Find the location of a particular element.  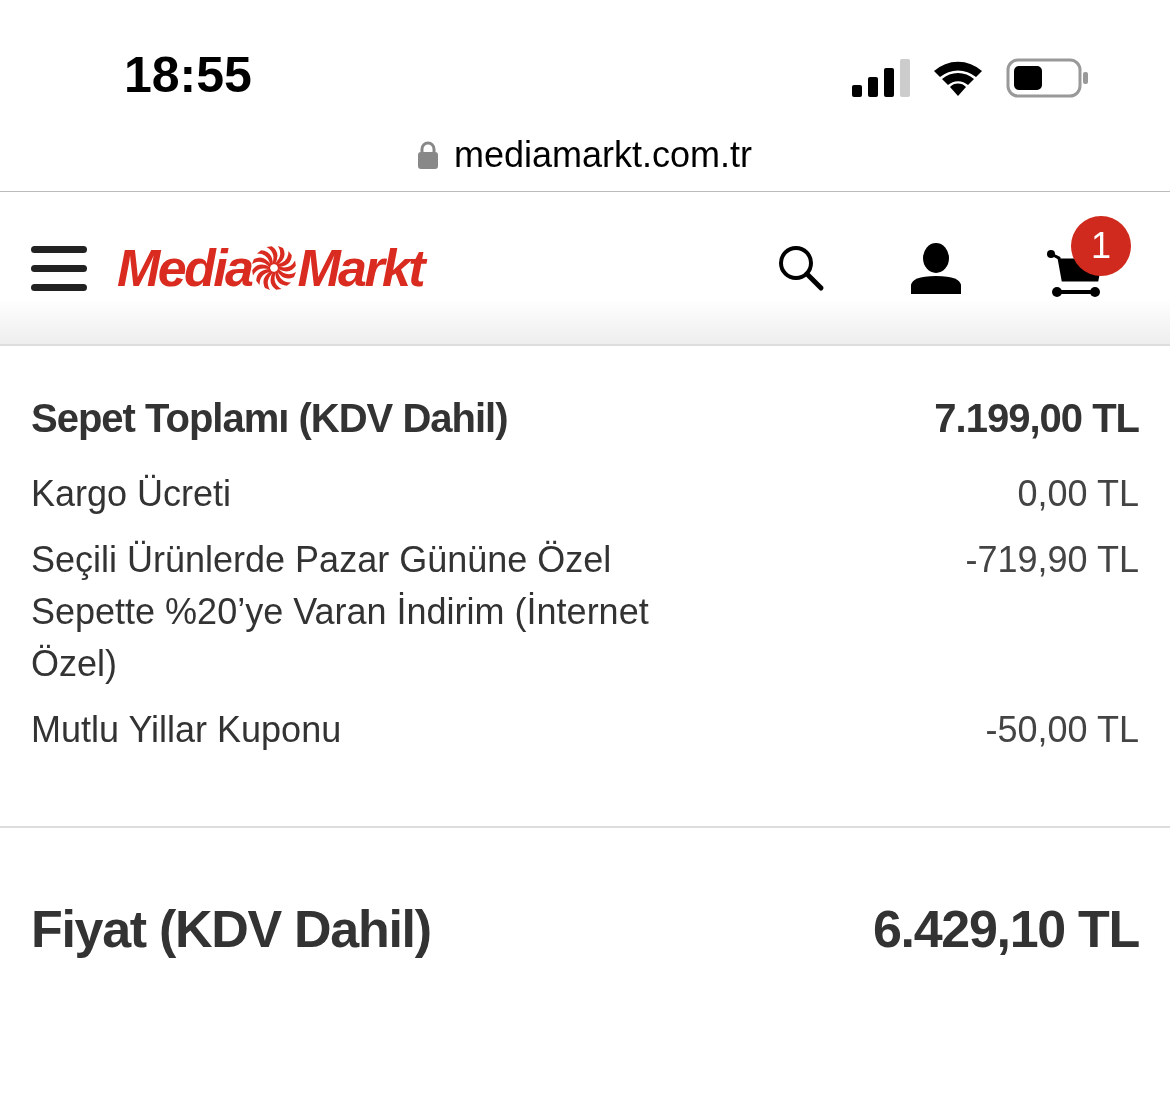

logo-text: Markt is located at coordinates (360, 268).